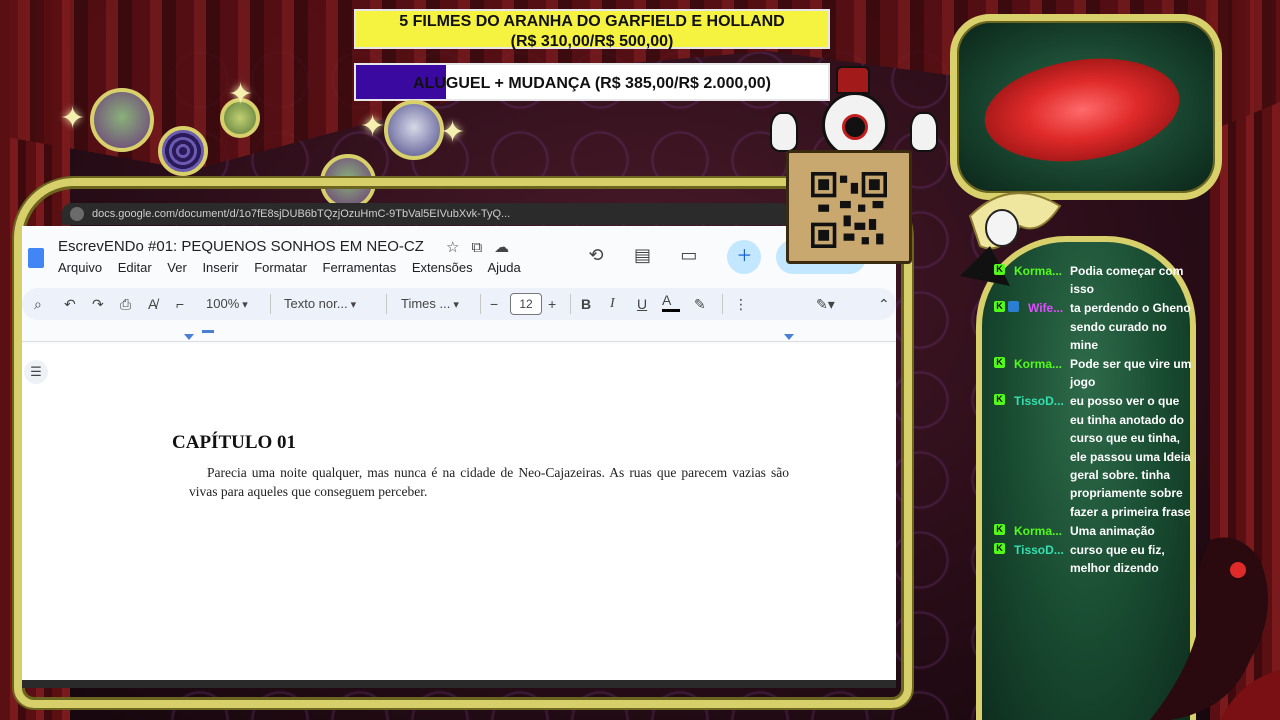 Image resolution: width=1280 pixels, height=720 pixels. What do you see at coordinates (183, 151) in the screenshot?
I see `avatar-spiral` at bounding box center [183, 151].